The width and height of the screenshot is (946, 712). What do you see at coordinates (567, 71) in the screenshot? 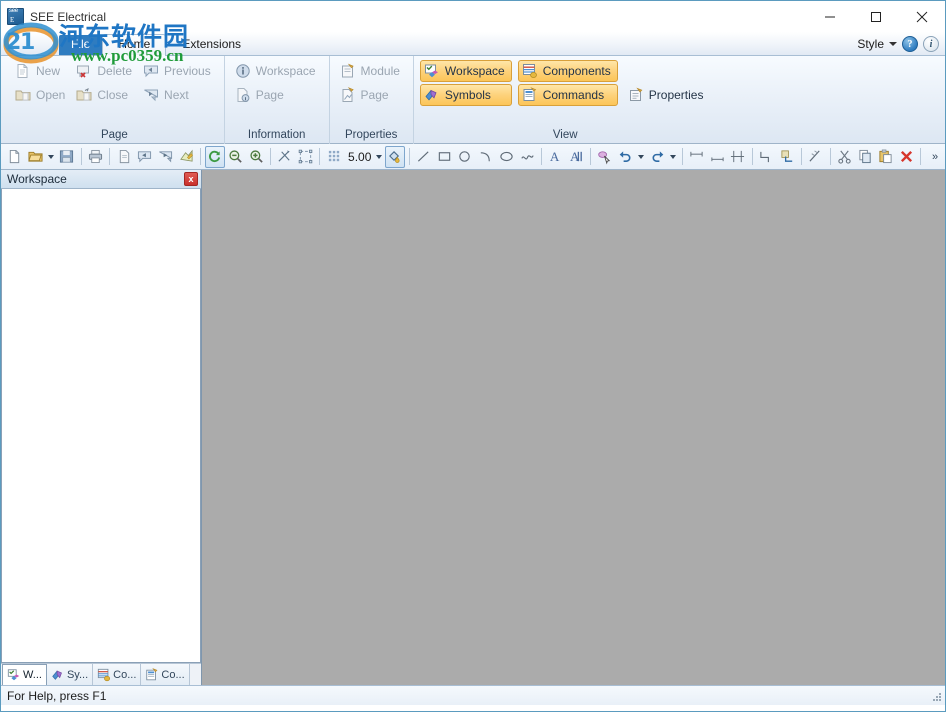
I see `ribbon-toggle-view-components: Components` at bounding box center [567, 71].